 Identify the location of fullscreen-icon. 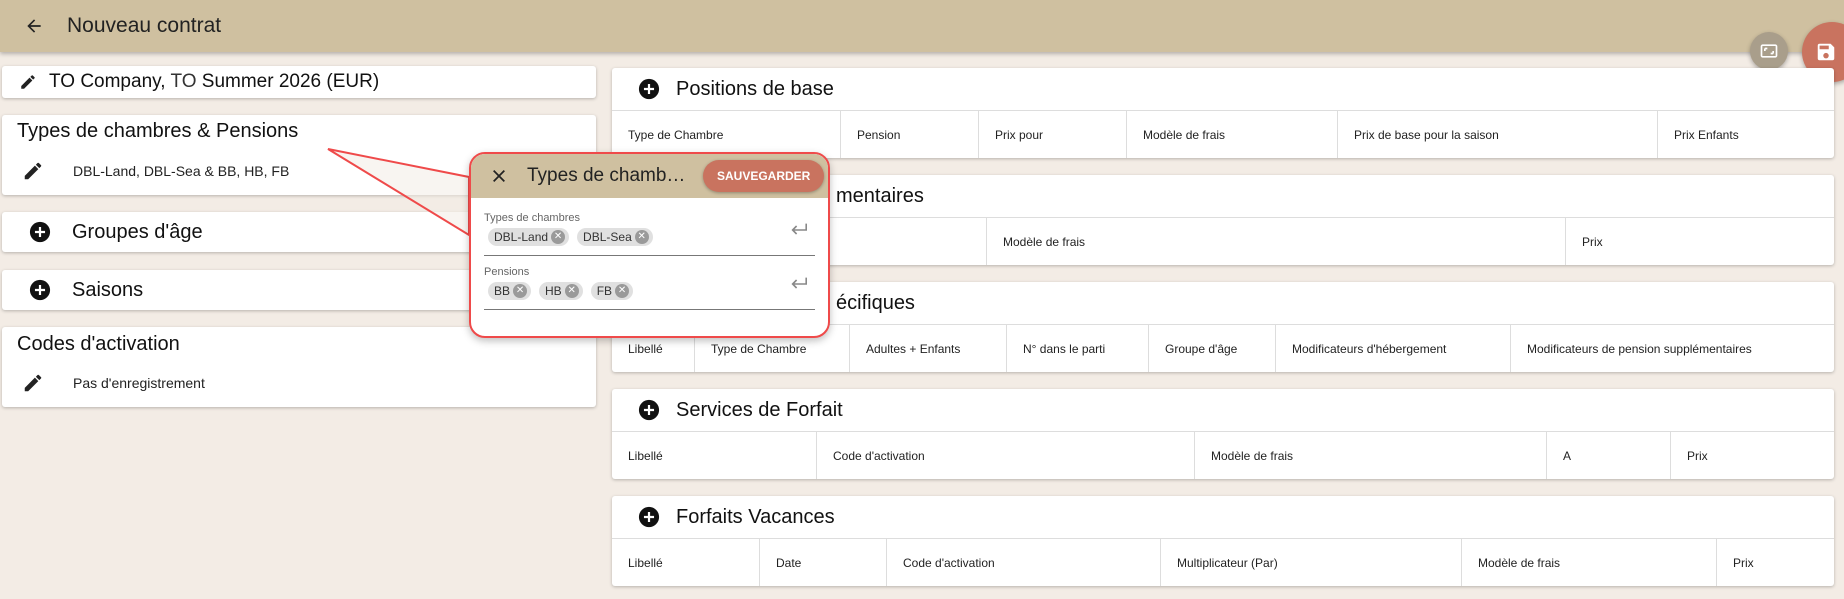
(1769, 51).